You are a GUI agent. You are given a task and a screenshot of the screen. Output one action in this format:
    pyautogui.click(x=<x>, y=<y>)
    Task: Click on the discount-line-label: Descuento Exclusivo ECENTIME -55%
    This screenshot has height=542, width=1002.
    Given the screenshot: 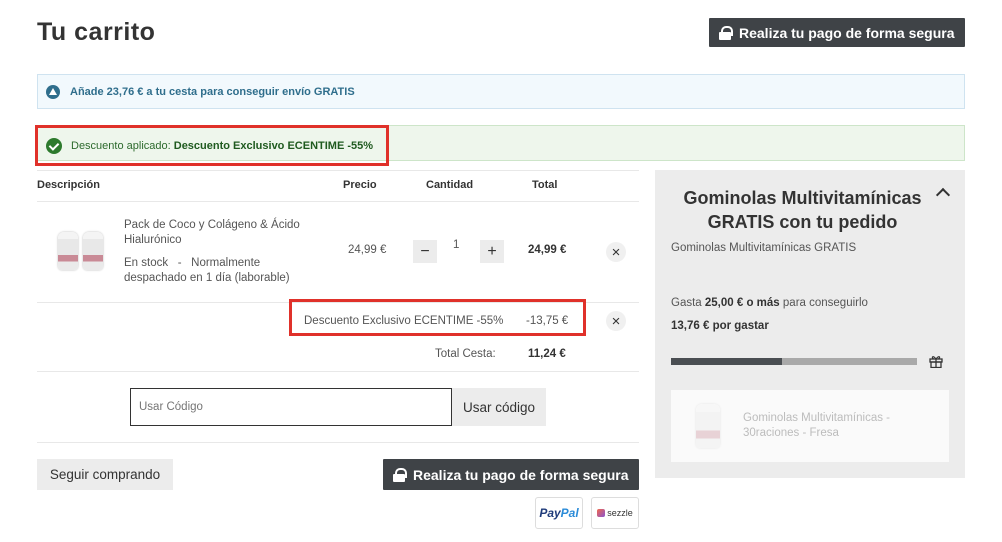 What is the action you would take?
    pyautogui.click(x=404, y=321)
    